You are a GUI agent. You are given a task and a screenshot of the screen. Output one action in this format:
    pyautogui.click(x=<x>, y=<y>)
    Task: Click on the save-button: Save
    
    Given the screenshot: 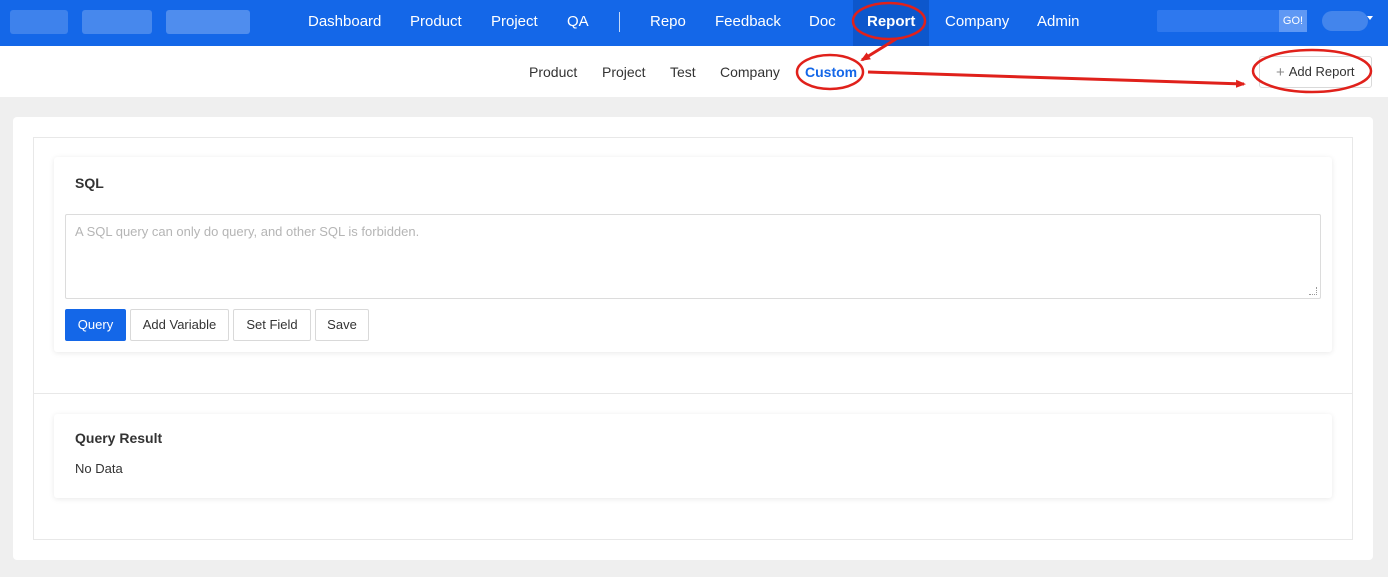 What is the action you would take?
    pyautogui.click(x=342, y=325)
    